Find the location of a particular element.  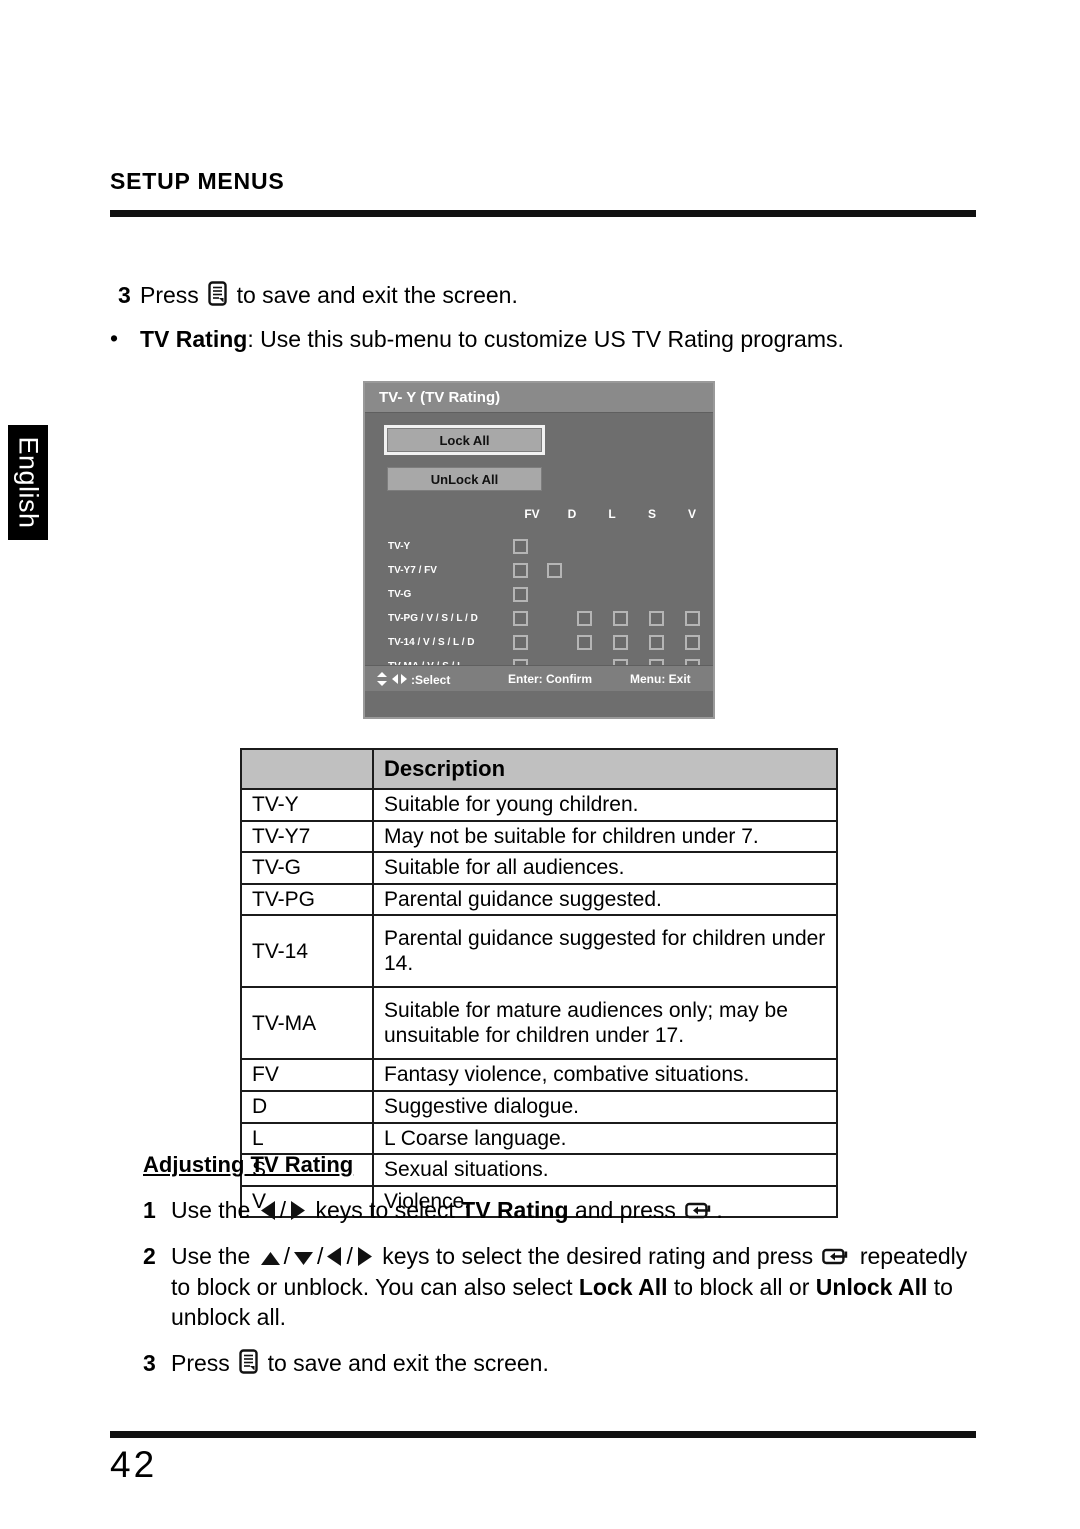

table-cell-code: TV-Y is located at coordinates (307, 805).